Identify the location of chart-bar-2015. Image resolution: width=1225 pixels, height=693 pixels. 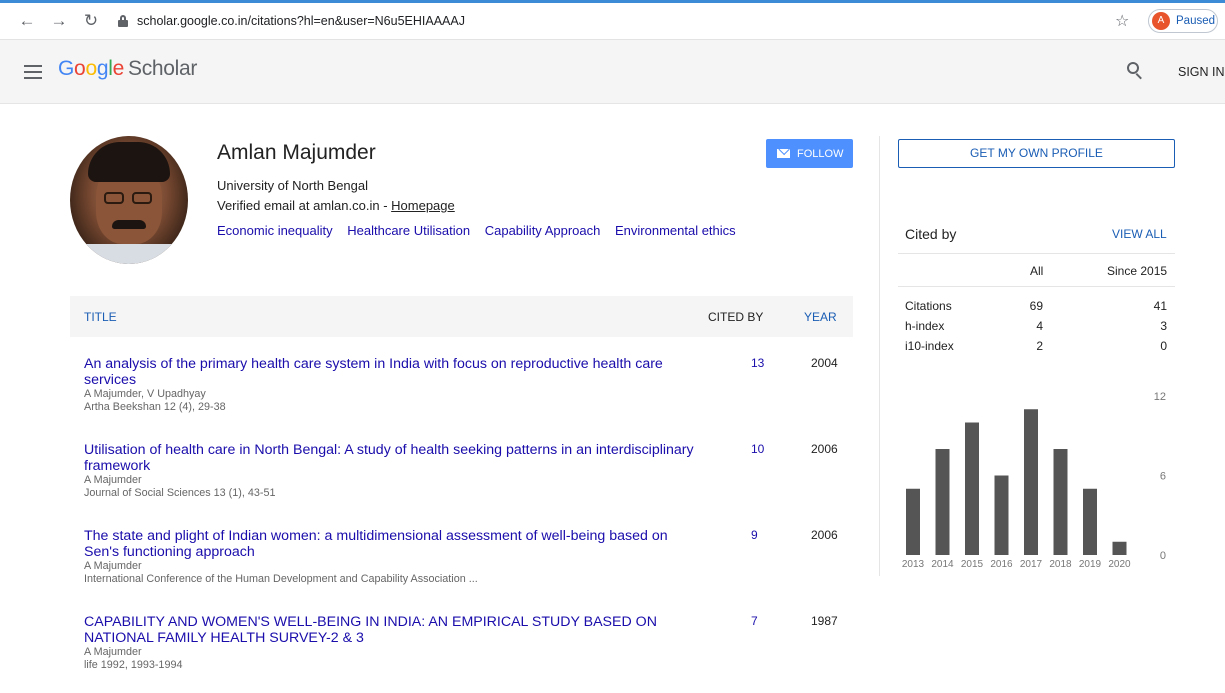
(972, 489).